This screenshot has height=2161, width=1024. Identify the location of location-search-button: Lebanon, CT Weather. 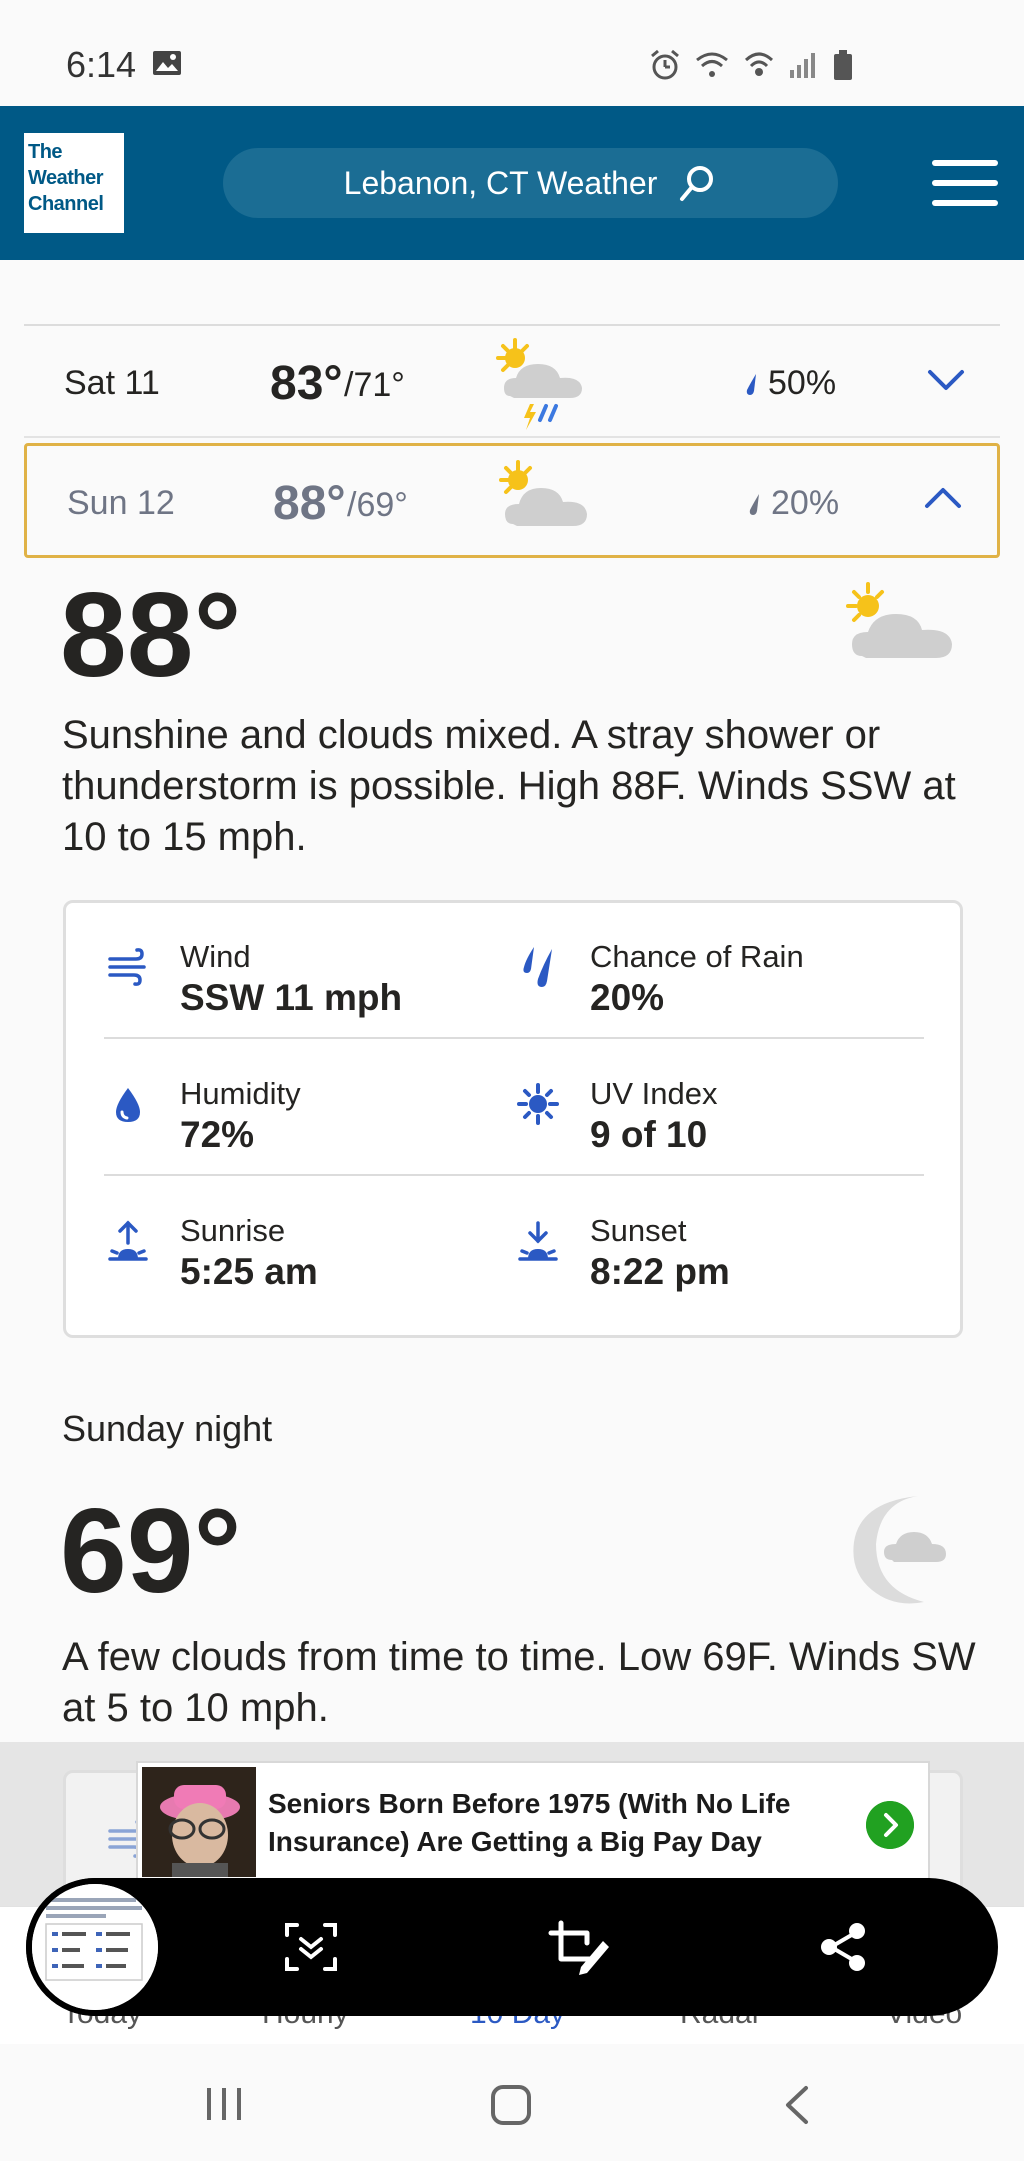
(530, 183).